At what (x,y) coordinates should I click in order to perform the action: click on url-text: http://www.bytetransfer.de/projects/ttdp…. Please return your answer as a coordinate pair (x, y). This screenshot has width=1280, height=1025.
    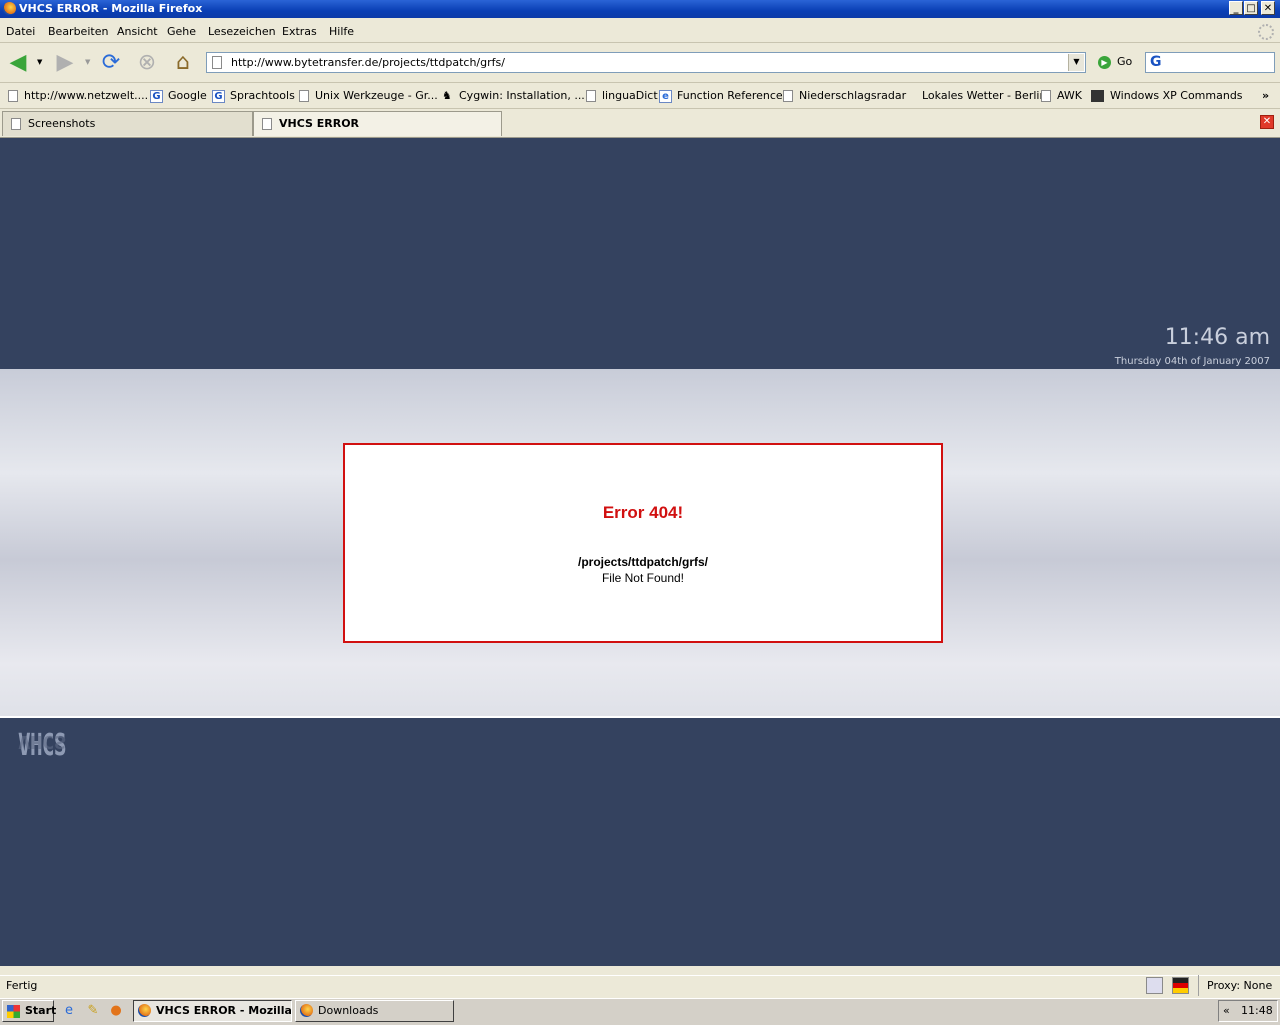
    Looking at the image, I should click on (368, 62).